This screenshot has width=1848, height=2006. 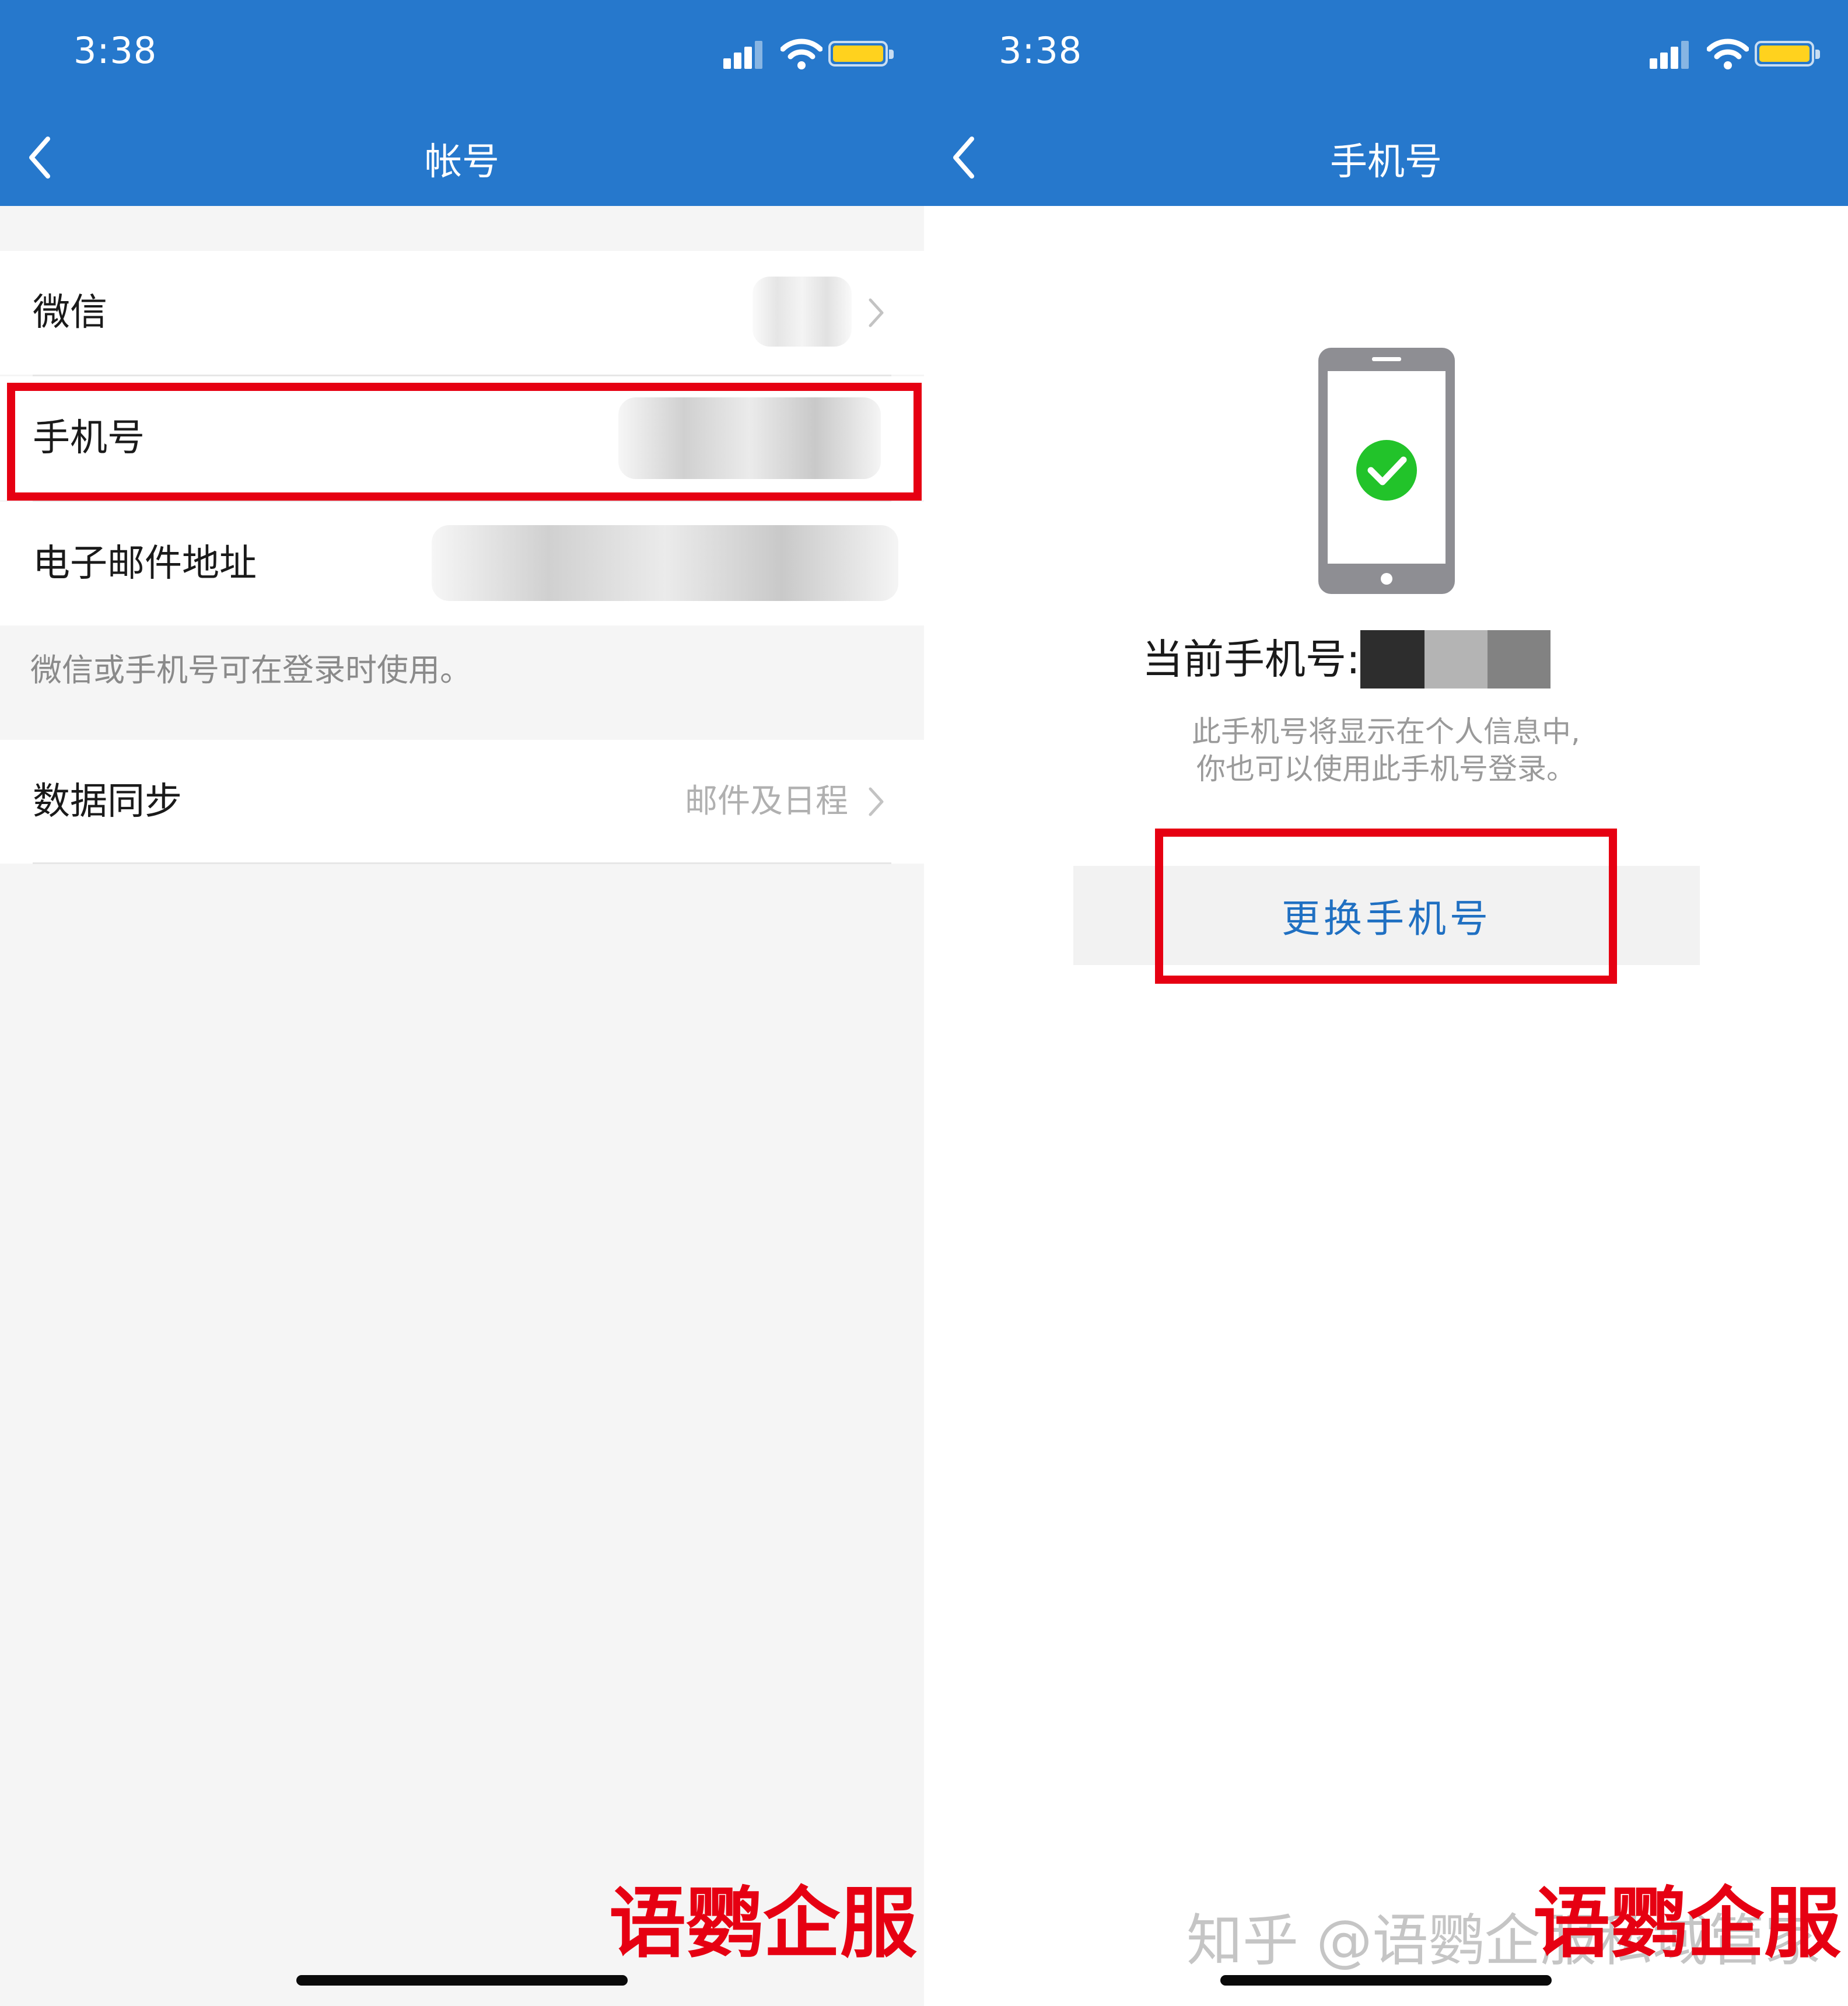 What do you see at coordinates (462, 863) in the screenshot?
I see `divider` at bounding box center [462, 863].